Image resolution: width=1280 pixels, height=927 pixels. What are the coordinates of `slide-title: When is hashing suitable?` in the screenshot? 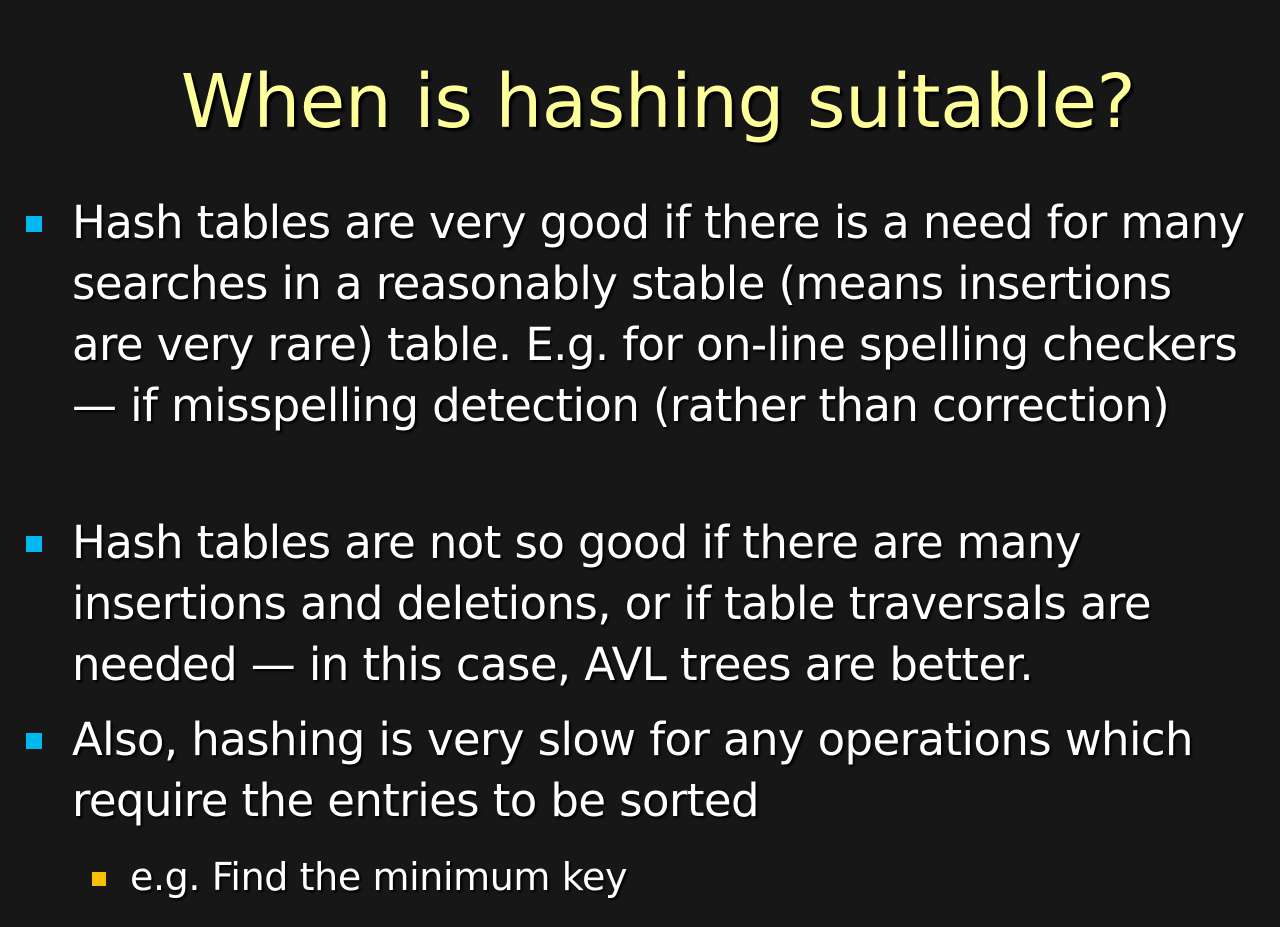 It's located at (658, 102).